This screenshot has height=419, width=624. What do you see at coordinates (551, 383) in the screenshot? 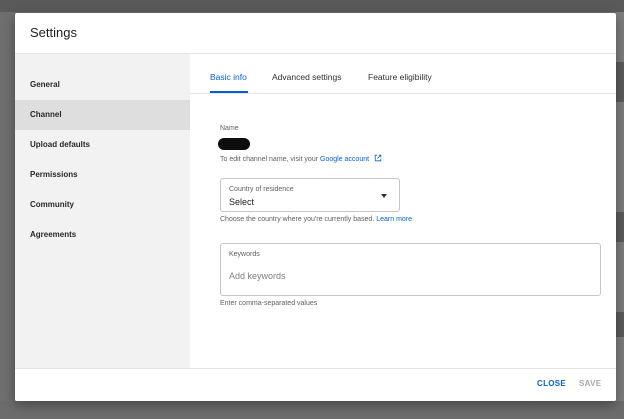
I see `close-button: CLOSE` at bounding box center [551, 383].